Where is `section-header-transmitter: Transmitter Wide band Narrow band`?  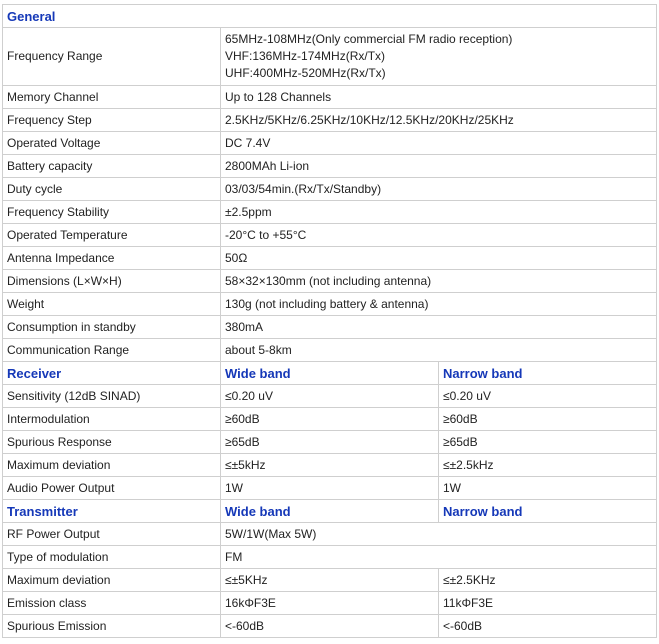
section-header-transmitter: Transmitter Wide band Narrow band is located at coordinates (329, 511).